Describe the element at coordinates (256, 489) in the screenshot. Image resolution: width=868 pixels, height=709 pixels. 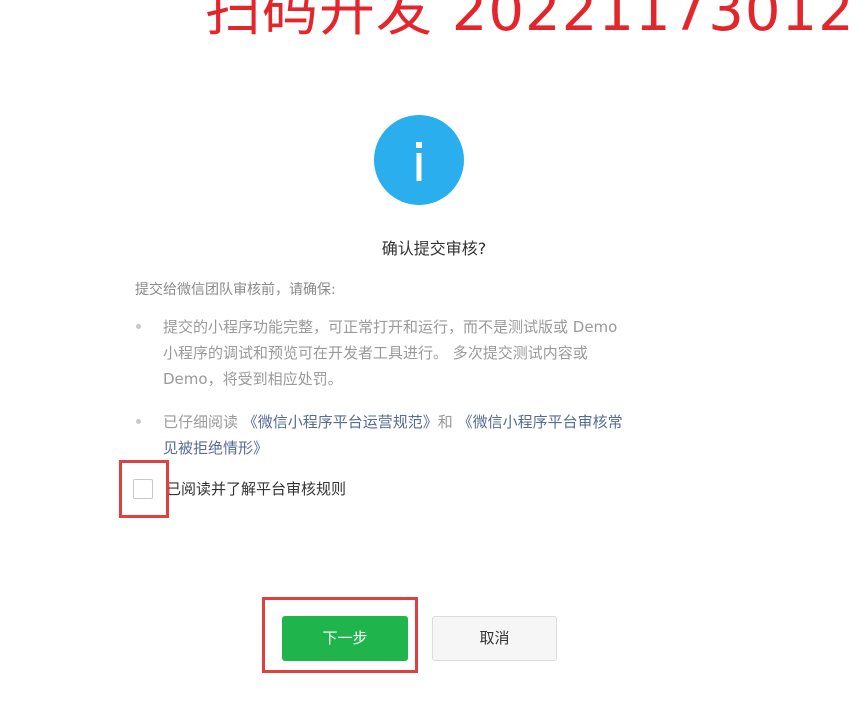
I see `agree-rules-label: 已阅读并了解平台审核规则` at that location.